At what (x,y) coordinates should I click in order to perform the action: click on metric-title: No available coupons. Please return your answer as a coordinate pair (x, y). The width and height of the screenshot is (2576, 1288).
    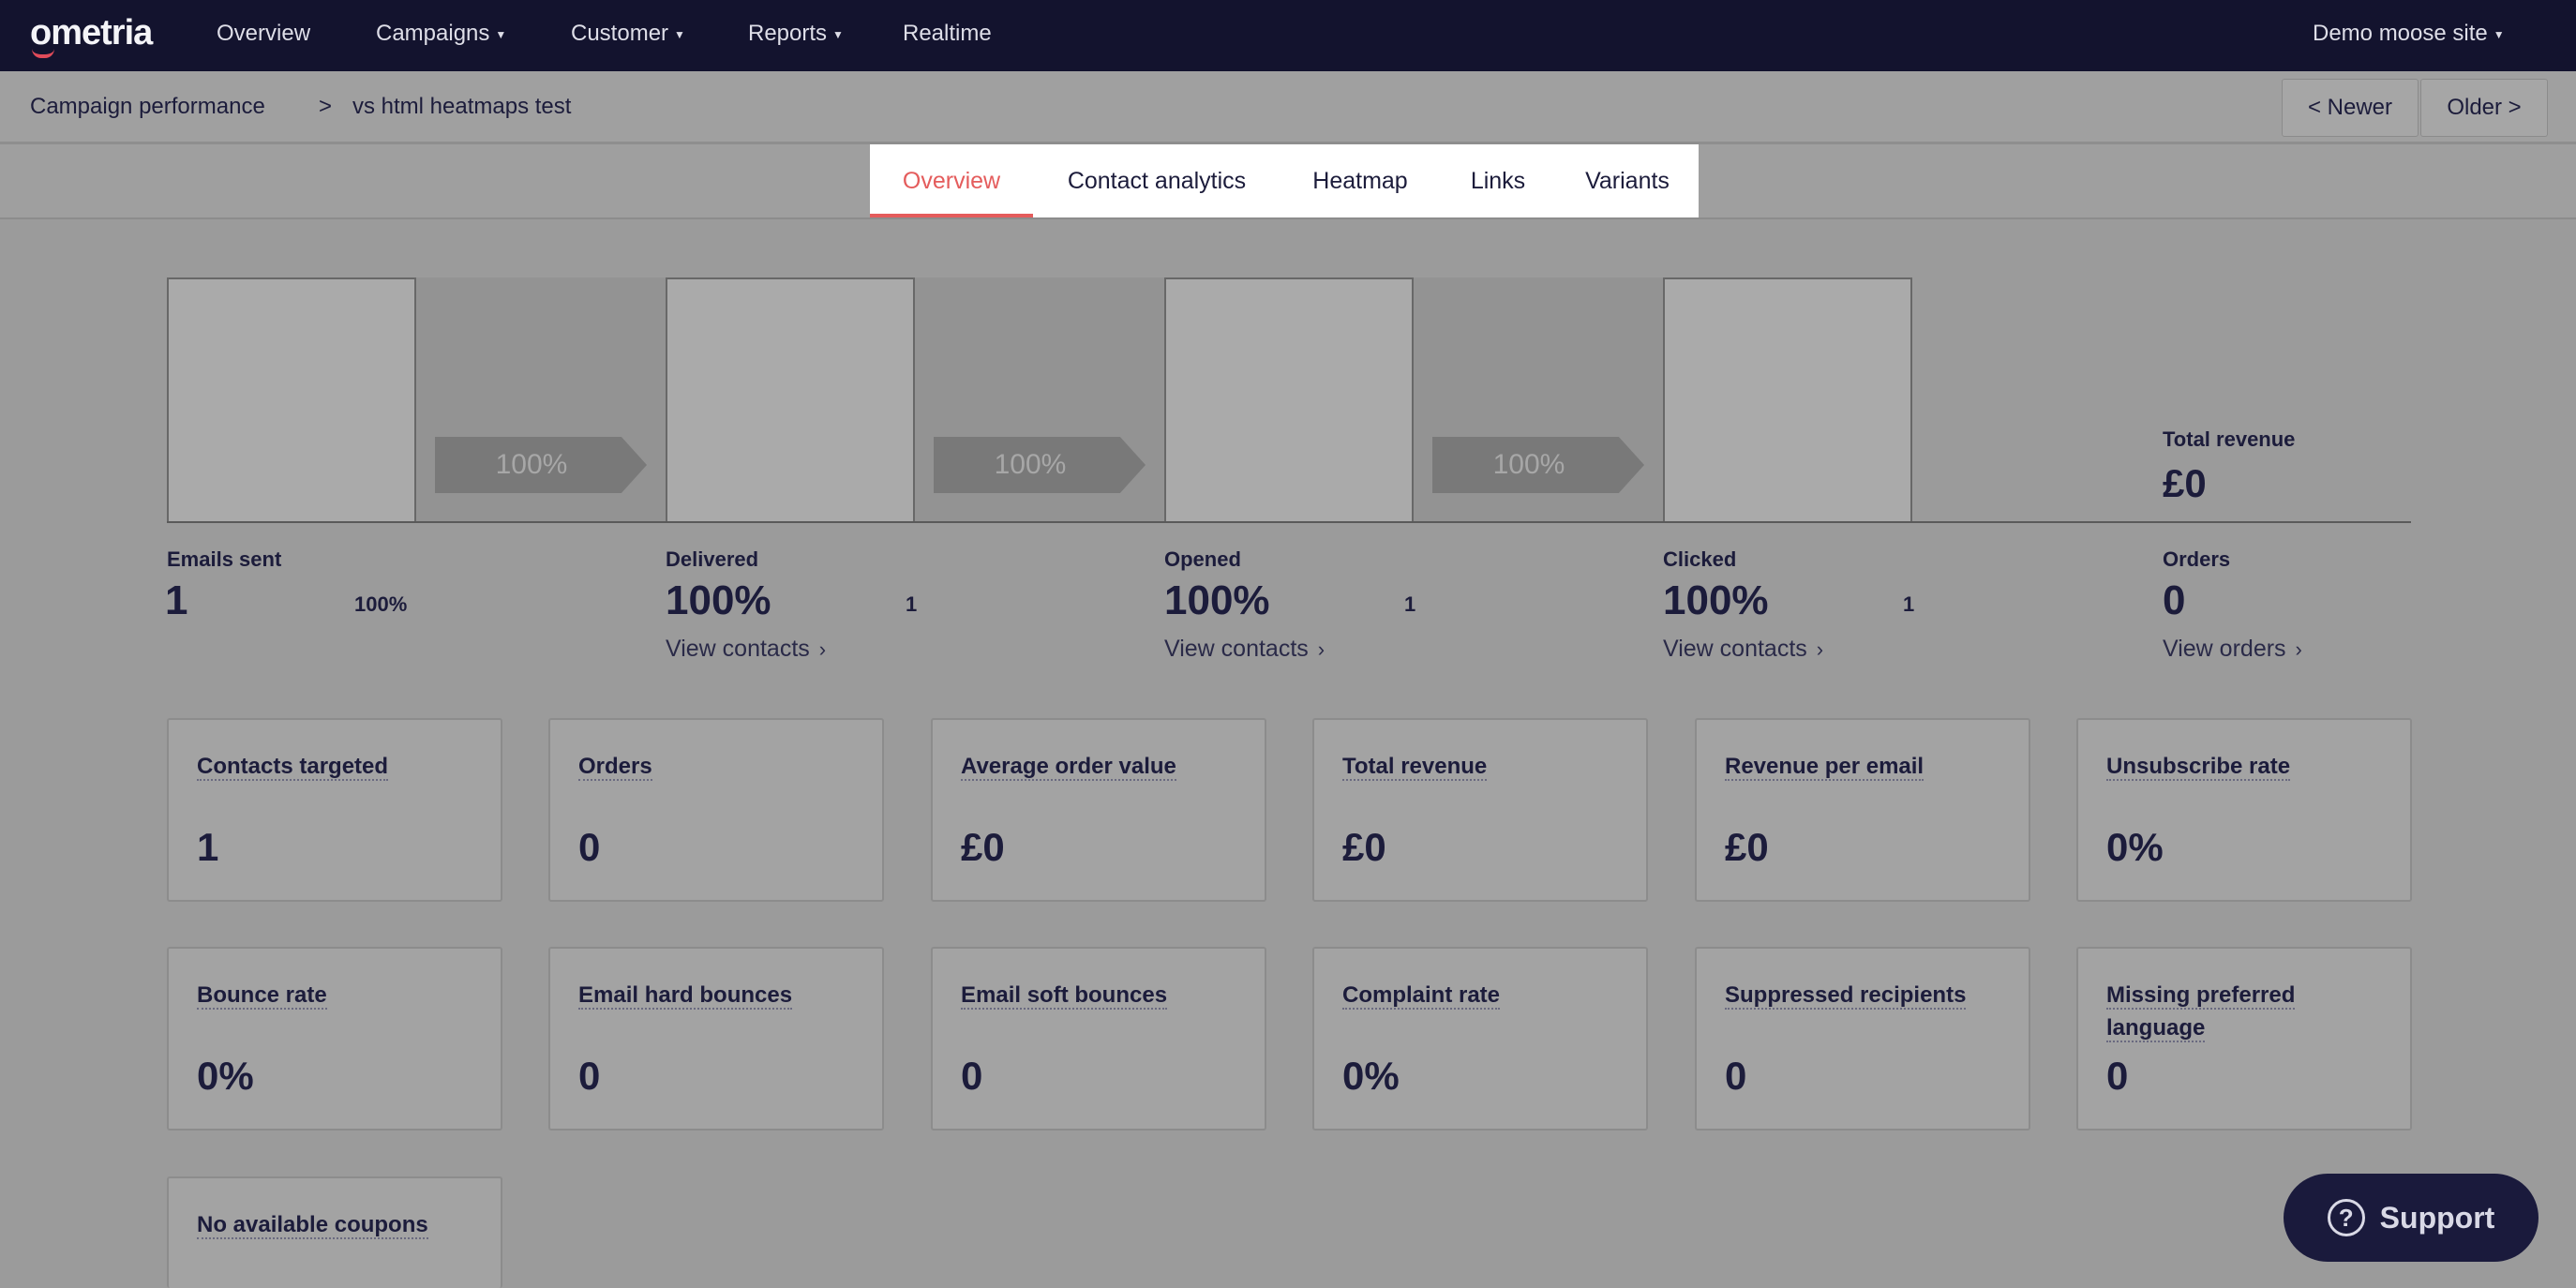
    Looking at the image, I should click on (338, 1224).